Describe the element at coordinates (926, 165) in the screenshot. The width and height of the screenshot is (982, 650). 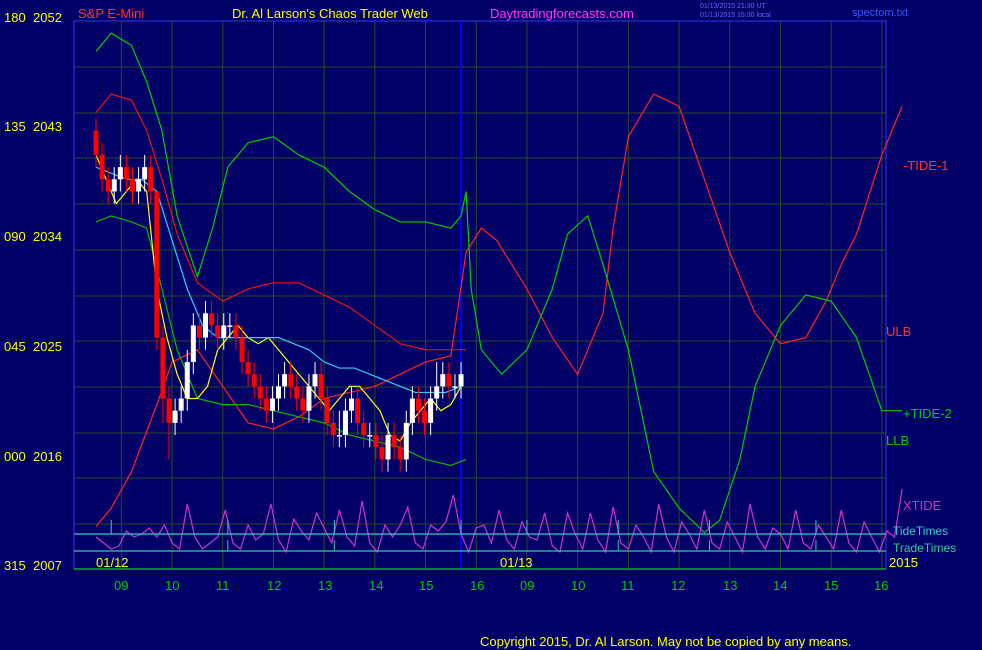
I see `legend-tide1: -TIDE-1` at that location.